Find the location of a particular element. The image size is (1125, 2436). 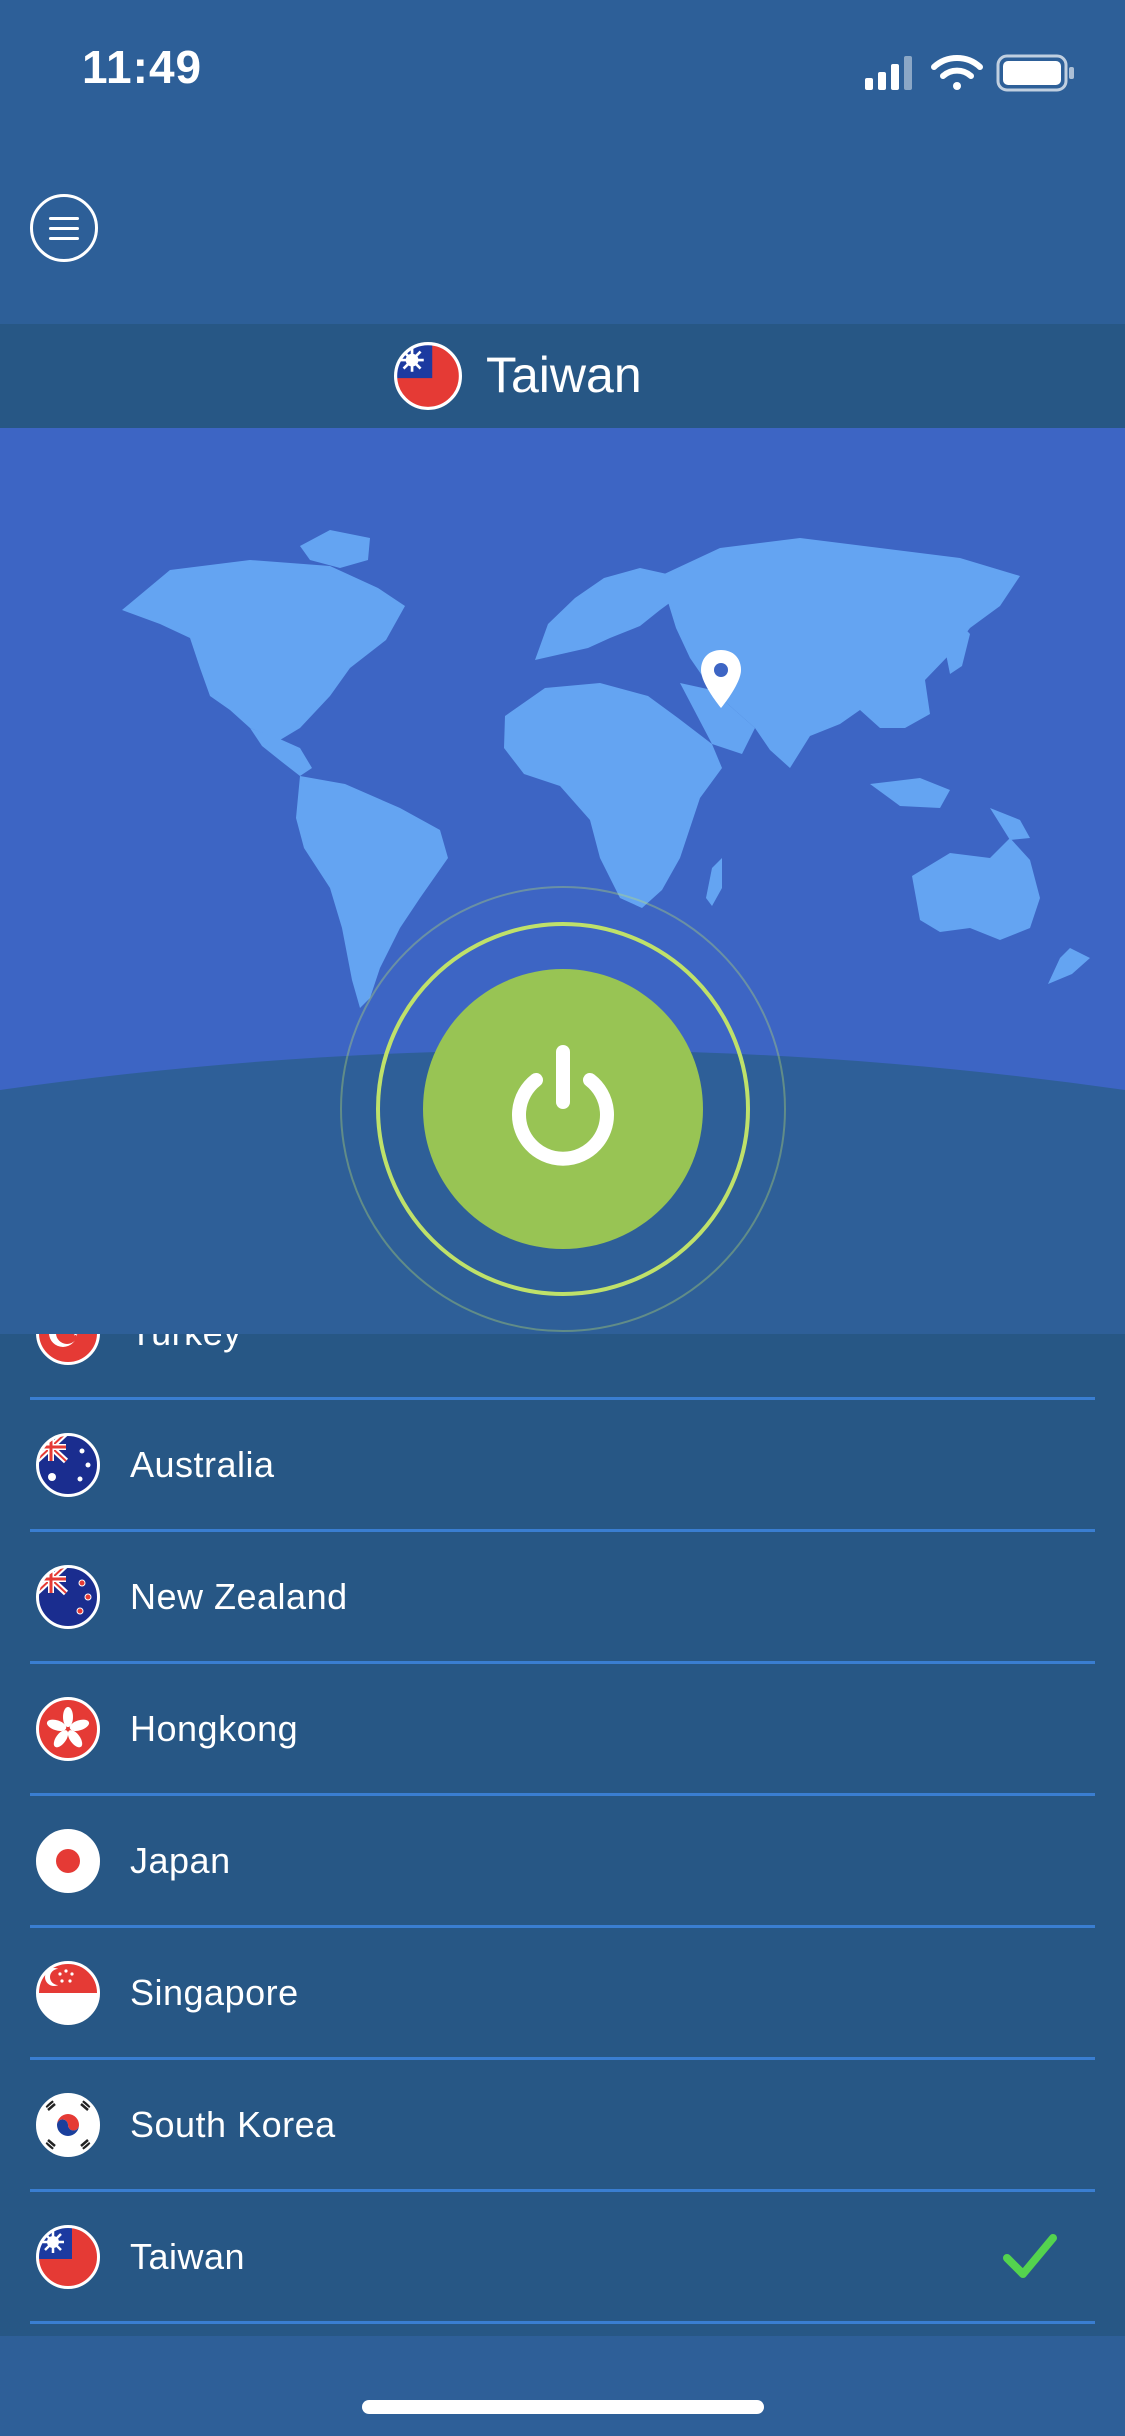

singapore-flag-icon is located at coordinates (68, 1993).